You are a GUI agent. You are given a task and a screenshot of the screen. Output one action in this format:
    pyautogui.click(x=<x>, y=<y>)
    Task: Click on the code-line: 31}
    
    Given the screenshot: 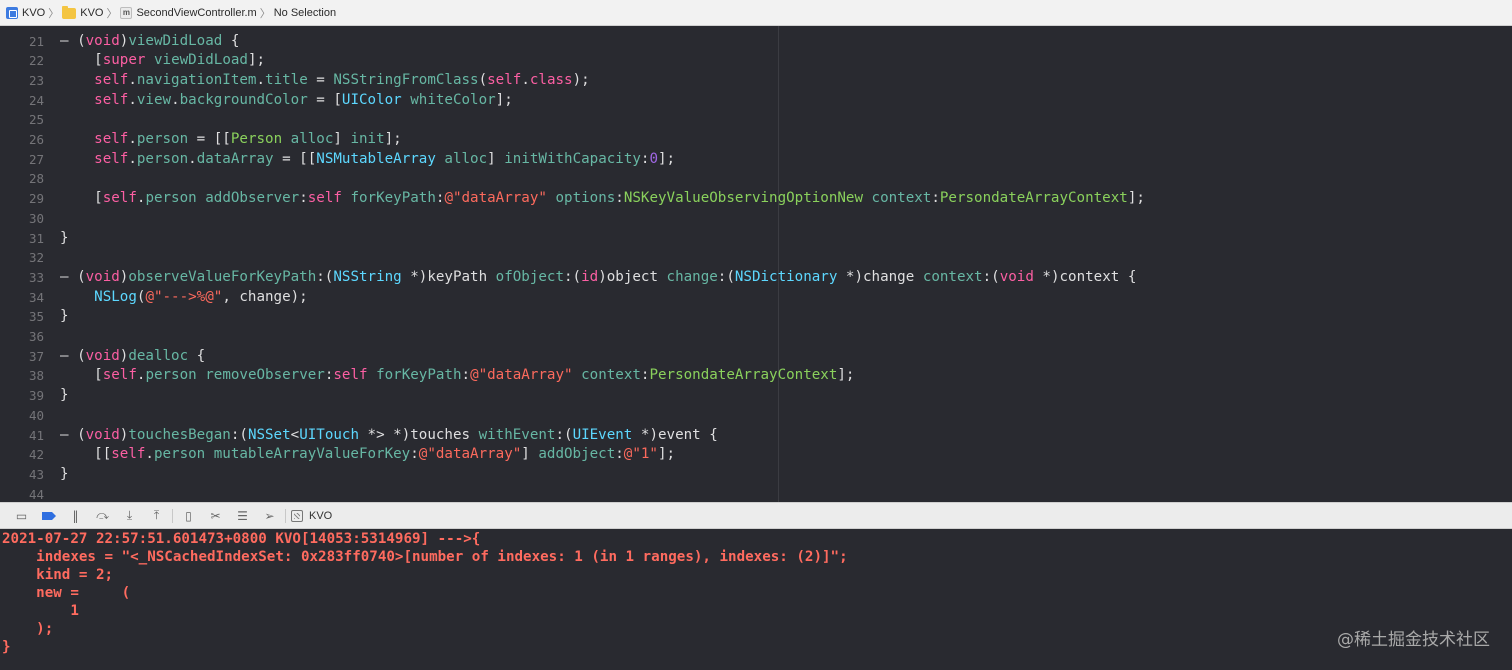 What is the action you would take?
    pyautogui.click(x=756, y=239)
    